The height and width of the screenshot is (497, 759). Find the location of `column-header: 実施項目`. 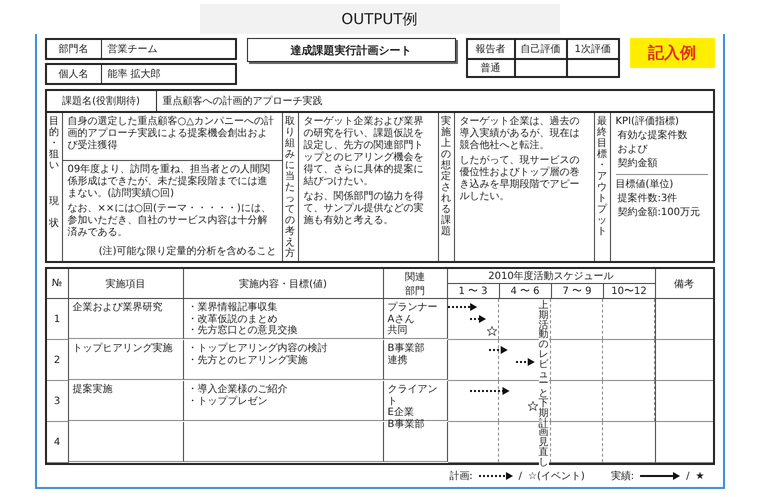

column-header: 実施項目 is located at coordinates (126, 284).